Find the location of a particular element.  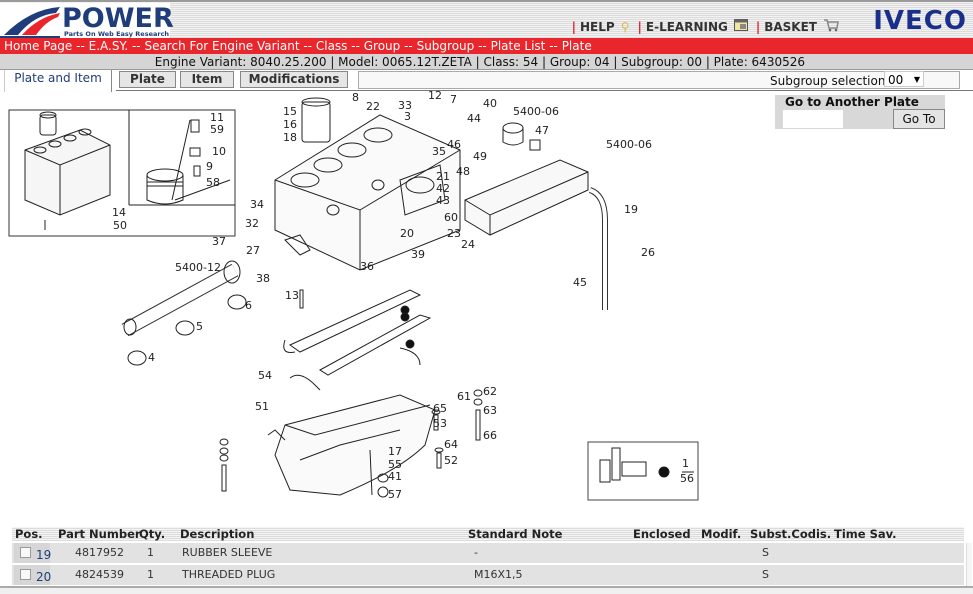

callout-label: 8 is located at coordinates (355, 97).